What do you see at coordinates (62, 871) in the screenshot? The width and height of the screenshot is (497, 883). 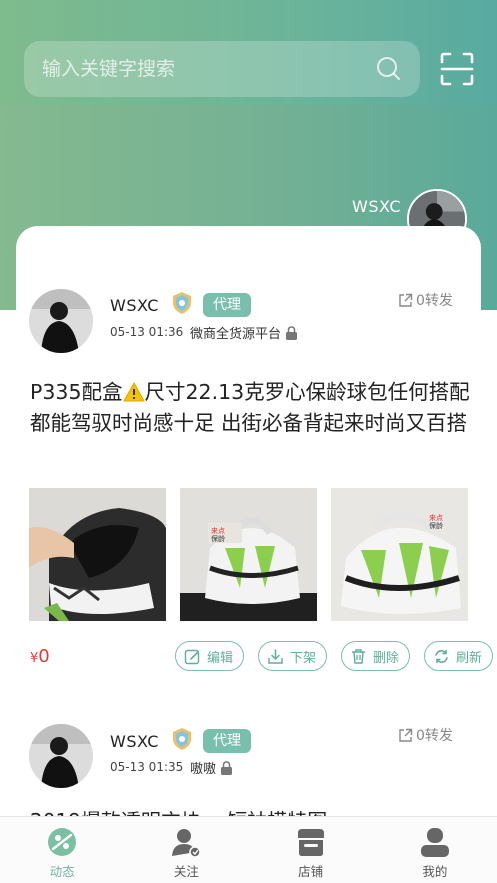 I see `tab-feed-label: 动态` at bounding box center [62, 871].